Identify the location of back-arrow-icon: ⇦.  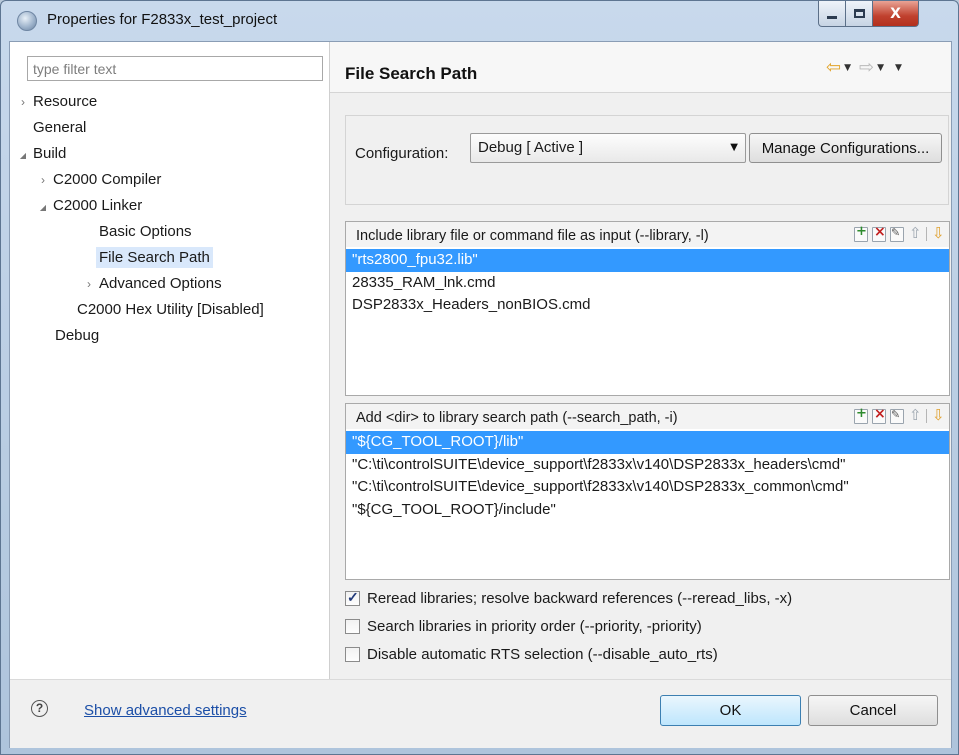
(834, 67).